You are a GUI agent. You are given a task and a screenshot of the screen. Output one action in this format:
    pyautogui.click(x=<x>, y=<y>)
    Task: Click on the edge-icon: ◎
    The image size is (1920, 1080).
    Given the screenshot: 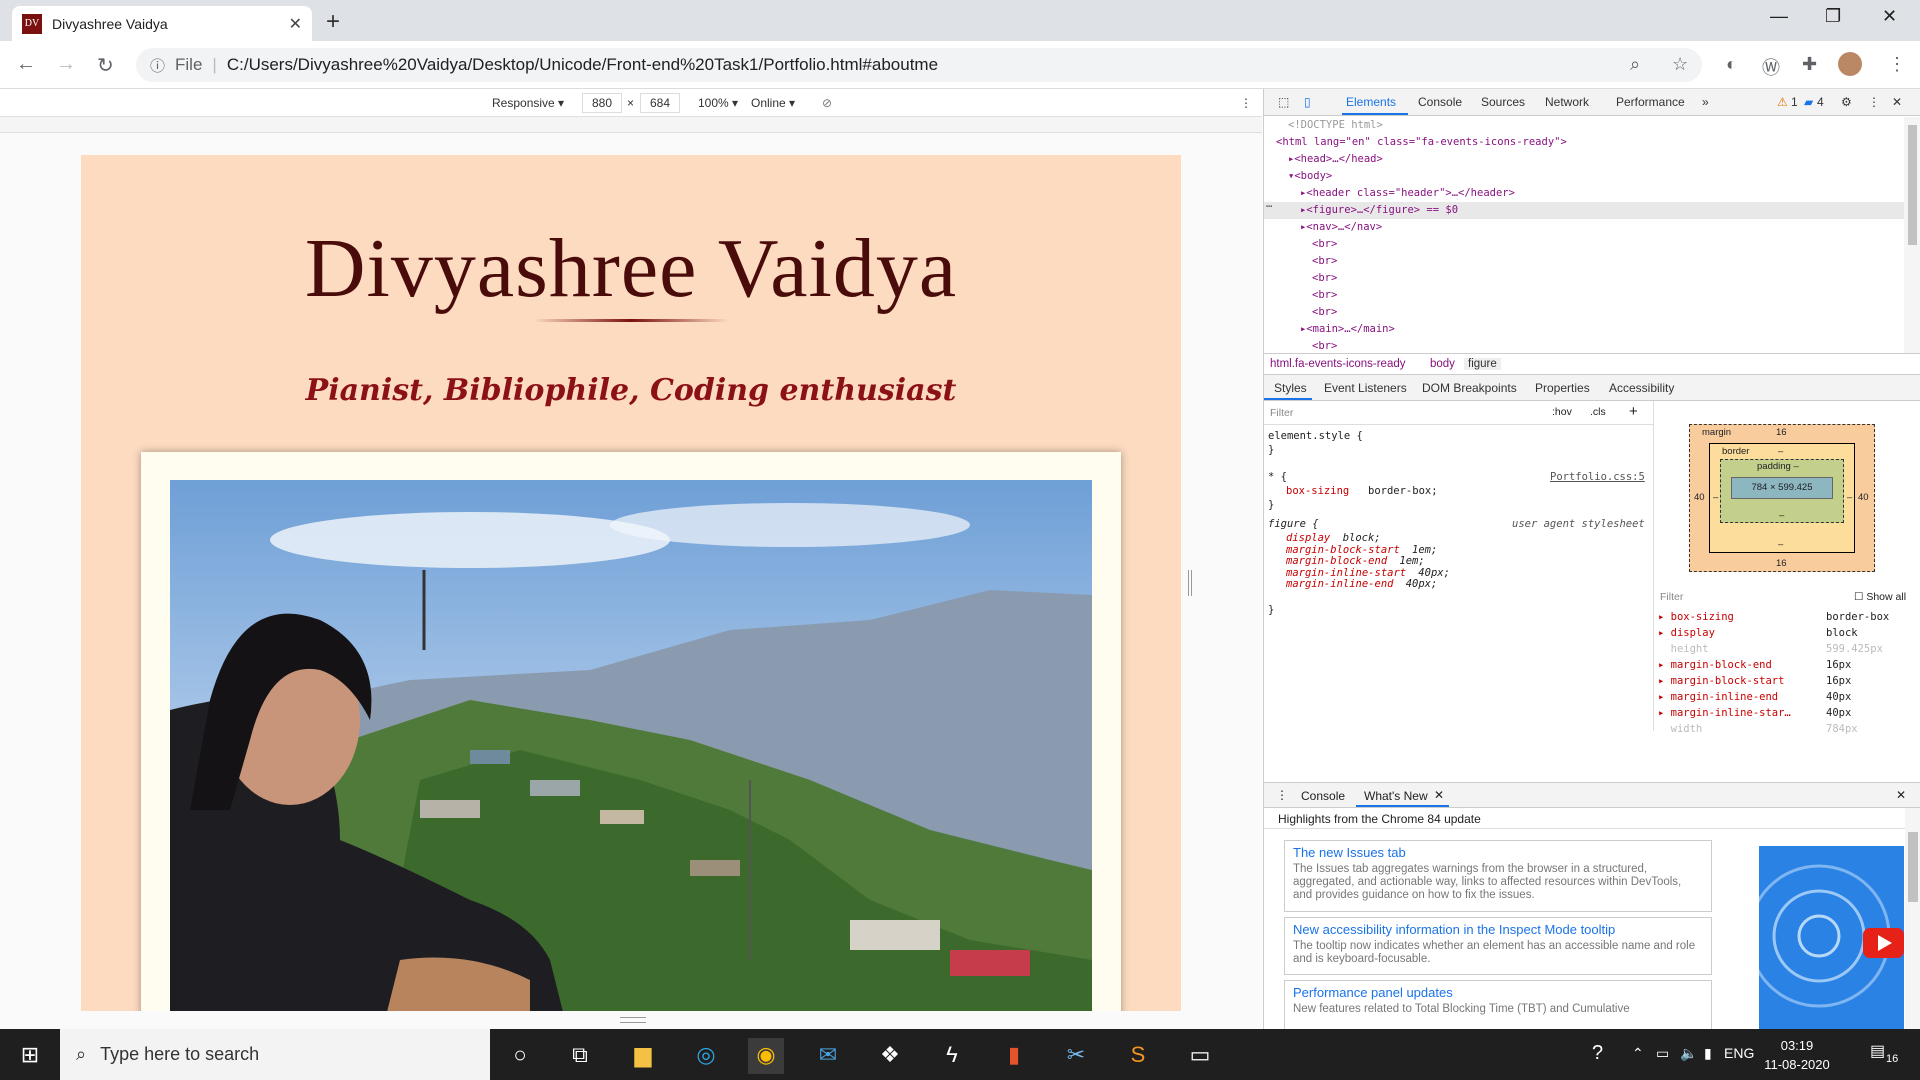 What is the action you would take?
    pyautogui.click(x=706, y=1056)
    